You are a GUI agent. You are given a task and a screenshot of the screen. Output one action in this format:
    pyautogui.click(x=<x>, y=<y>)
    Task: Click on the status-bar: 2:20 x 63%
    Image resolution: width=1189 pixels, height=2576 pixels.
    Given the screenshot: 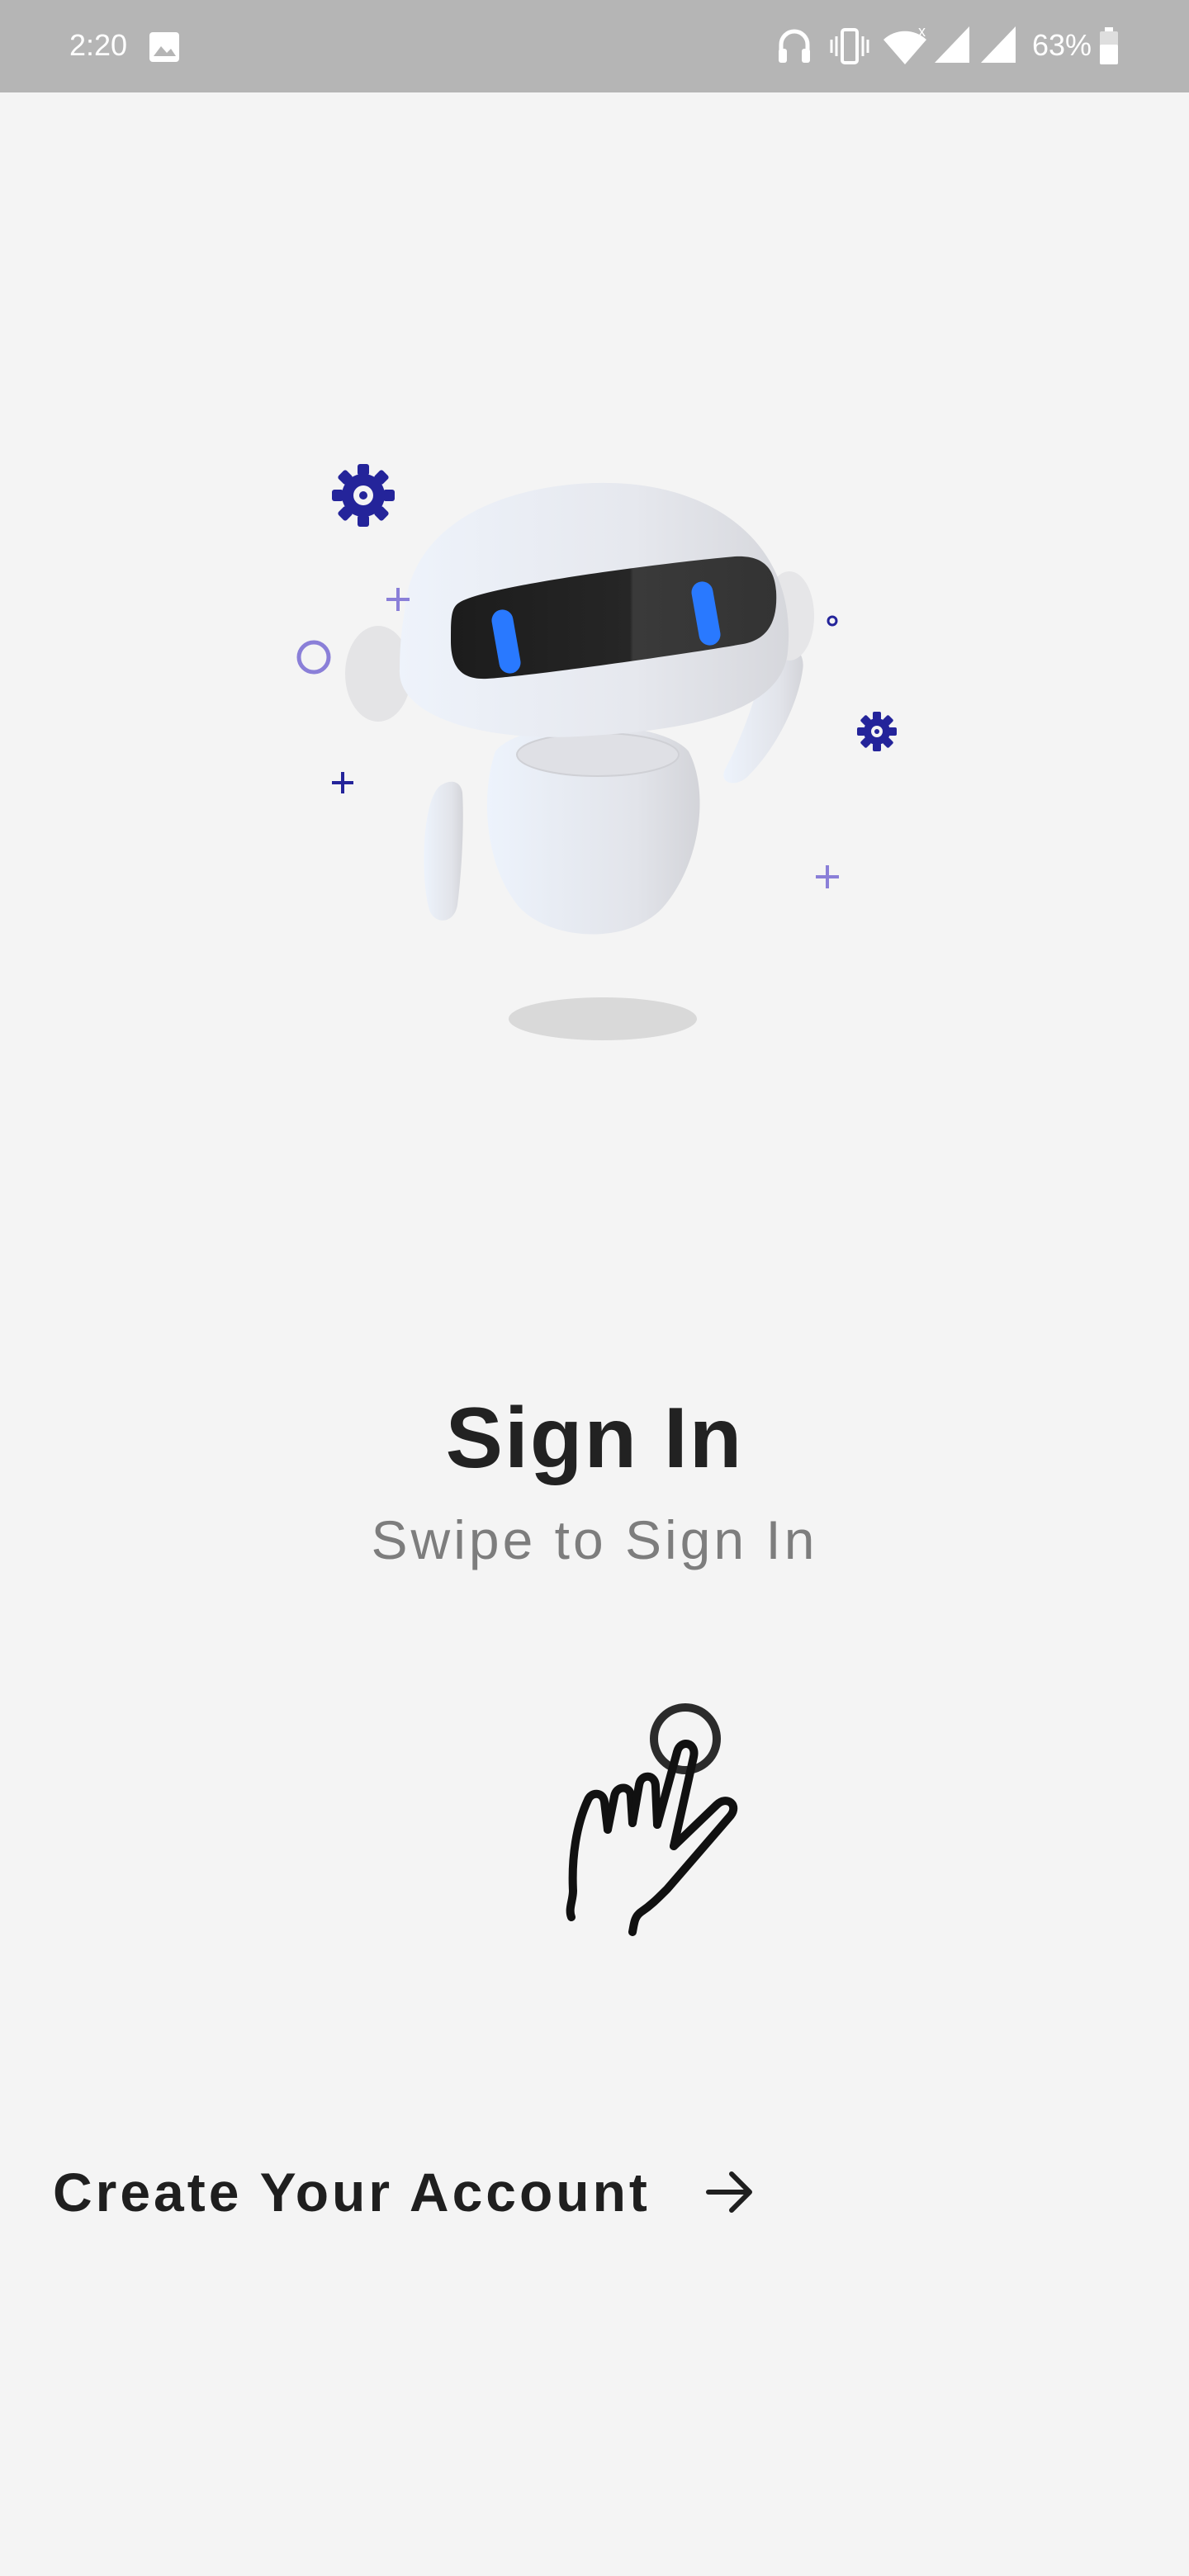 What is the action you would take?
    pyautogui.click(x=594, y=46)
    